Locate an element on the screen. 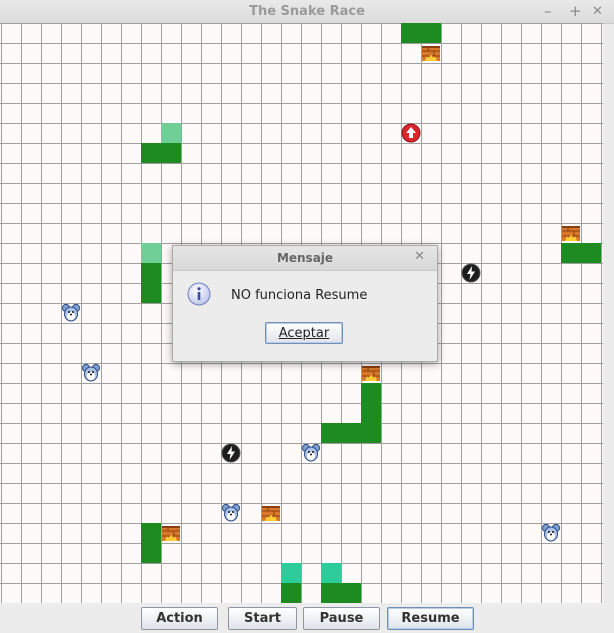 This screenshot has width=614, height=633. dialog-ok-button: Aceptar is located at coordinates (304, 333).